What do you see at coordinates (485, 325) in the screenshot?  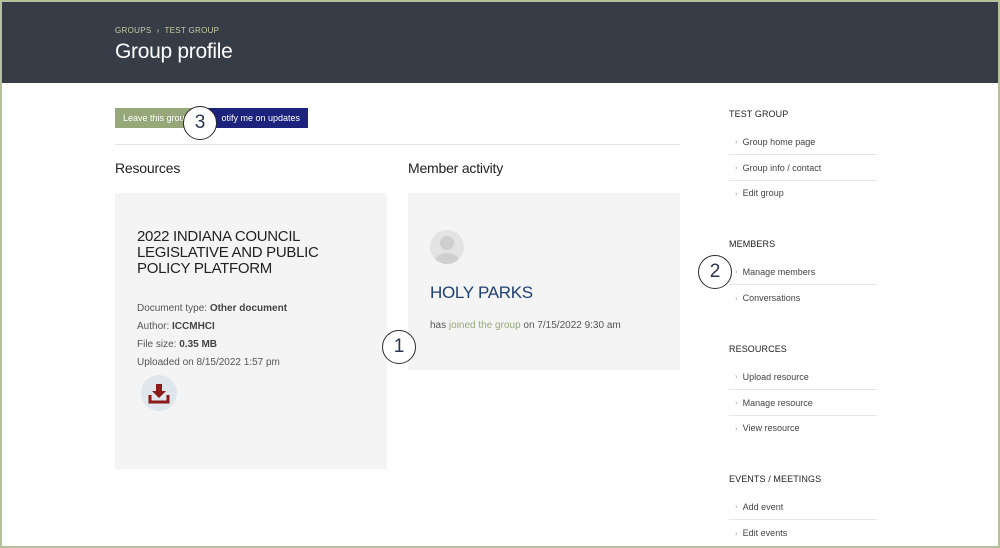 I see `joined-group-link: joined the group` at bounding box center [485, 325].